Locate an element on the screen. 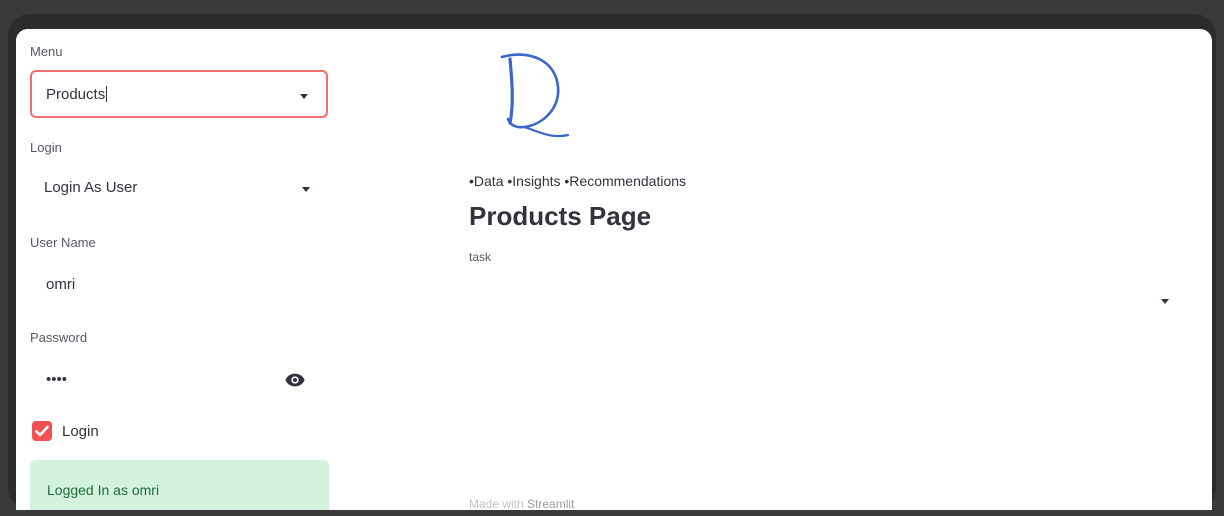 This screenshot has width=1224, height=516. success-message: Logged In as omri is located at coordinates (103, 490).